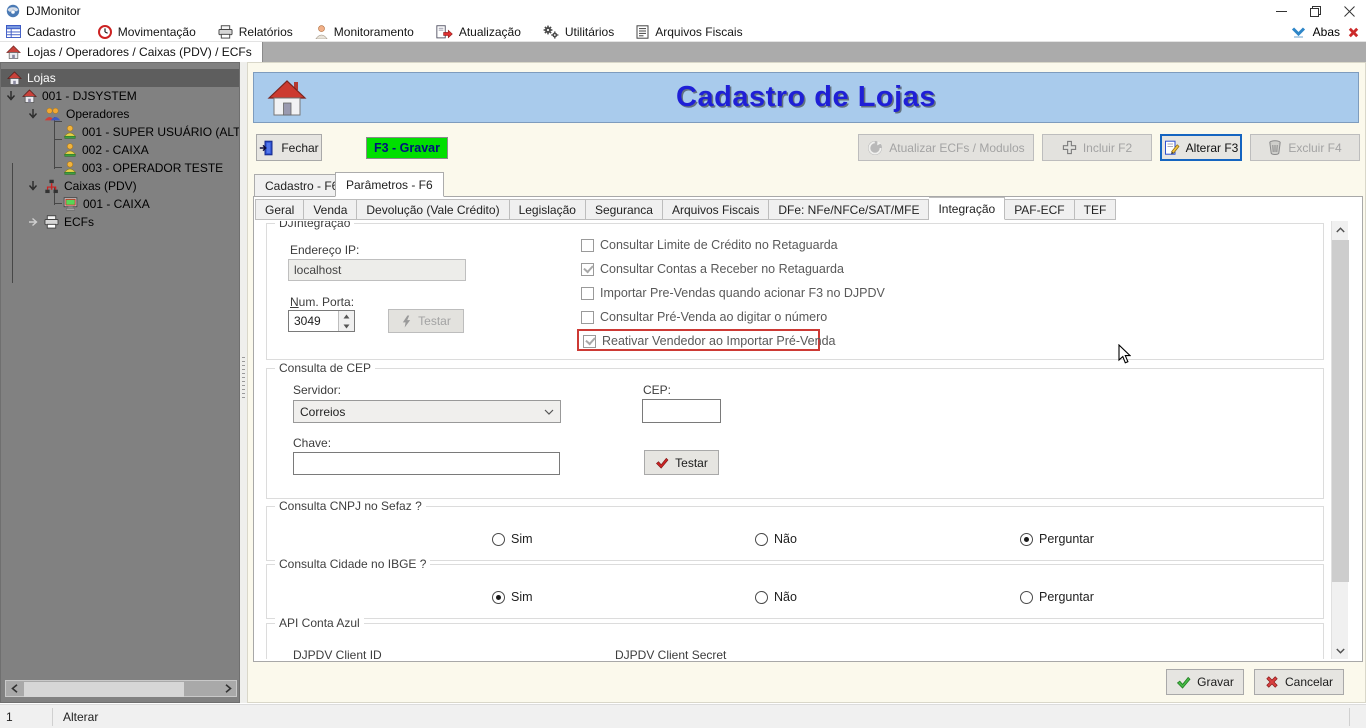  What do you see at coordinates (1349, 11) in the screenshot?
I see `close-button` at bounding box center [1349, 11].